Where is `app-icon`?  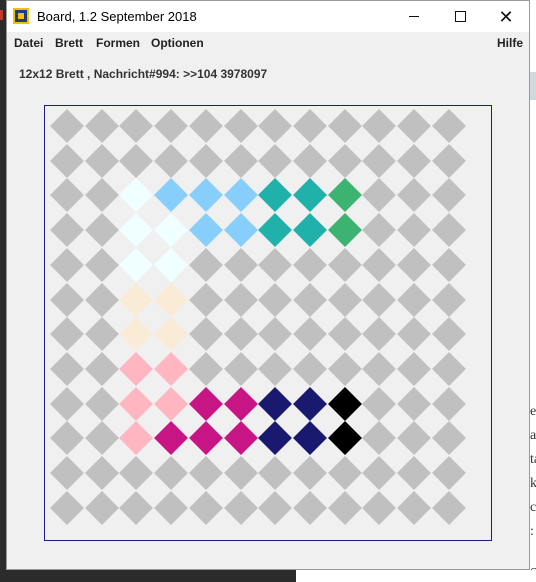 app-icon is located at coordinates (21, 16).